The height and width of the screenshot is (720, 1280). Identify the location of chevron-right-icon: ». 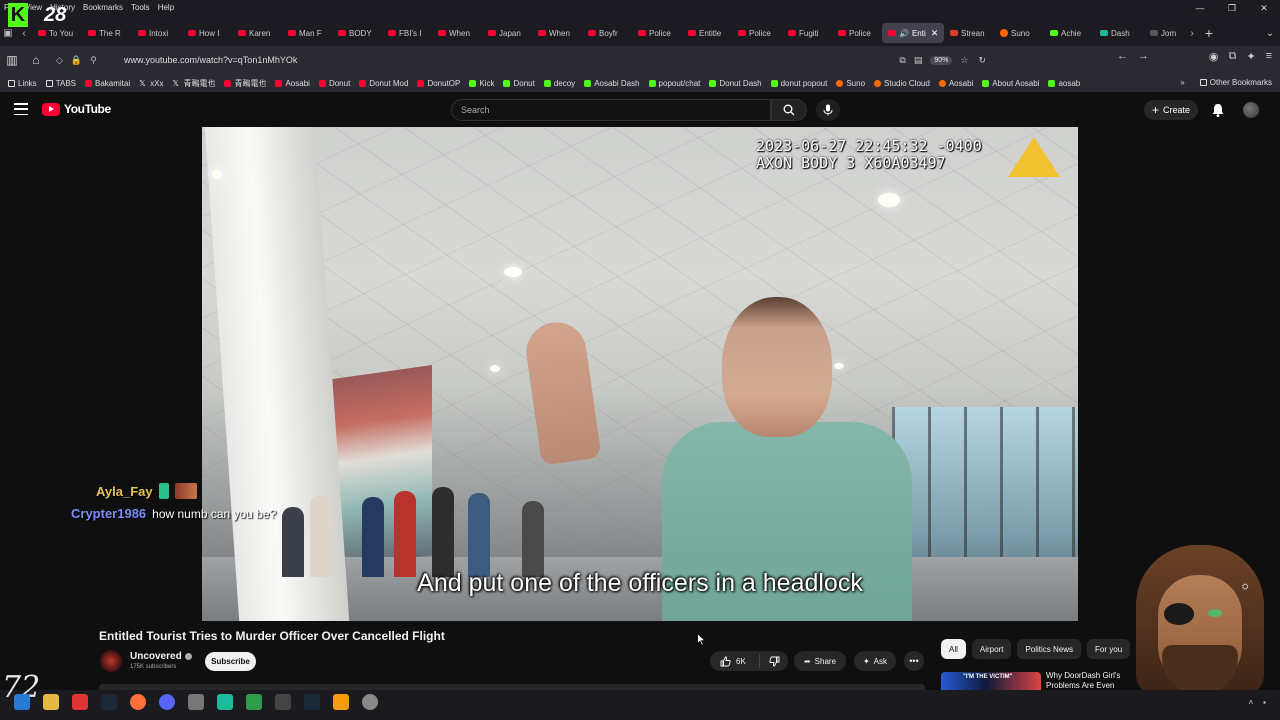
(1182, 82).